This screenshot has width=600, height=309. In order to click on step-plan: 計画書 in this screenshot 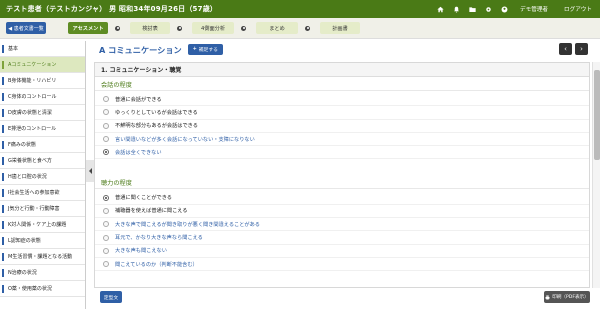, I will do `click(340, 28)`.